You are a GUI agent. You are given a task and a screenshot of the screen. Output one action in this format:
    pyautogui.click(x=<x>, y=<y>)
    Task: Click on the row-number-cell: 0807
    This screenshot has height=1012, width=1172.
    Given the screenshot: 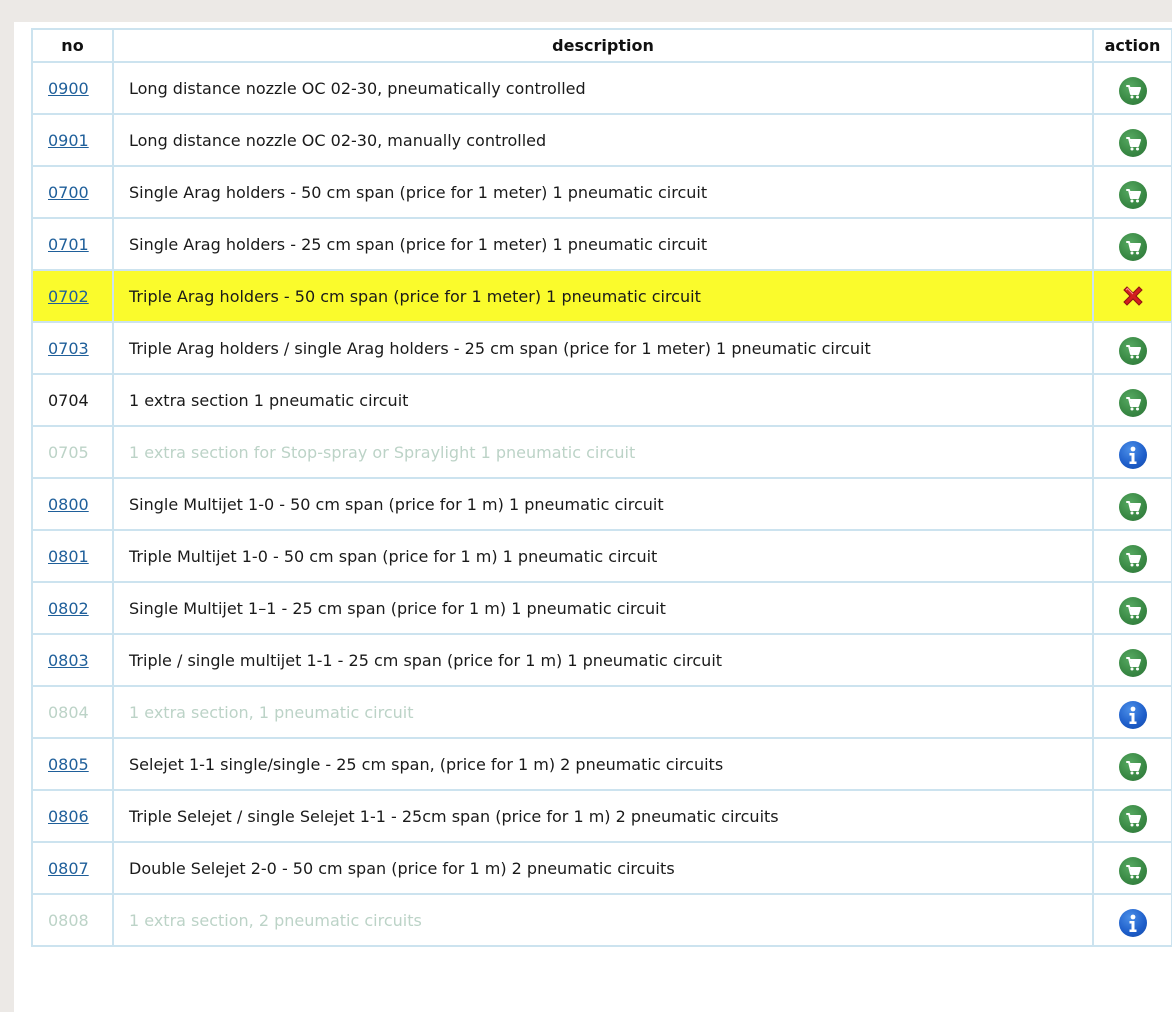 What is the action you would take?
    pyautogui.click(x=72, y=868)
    